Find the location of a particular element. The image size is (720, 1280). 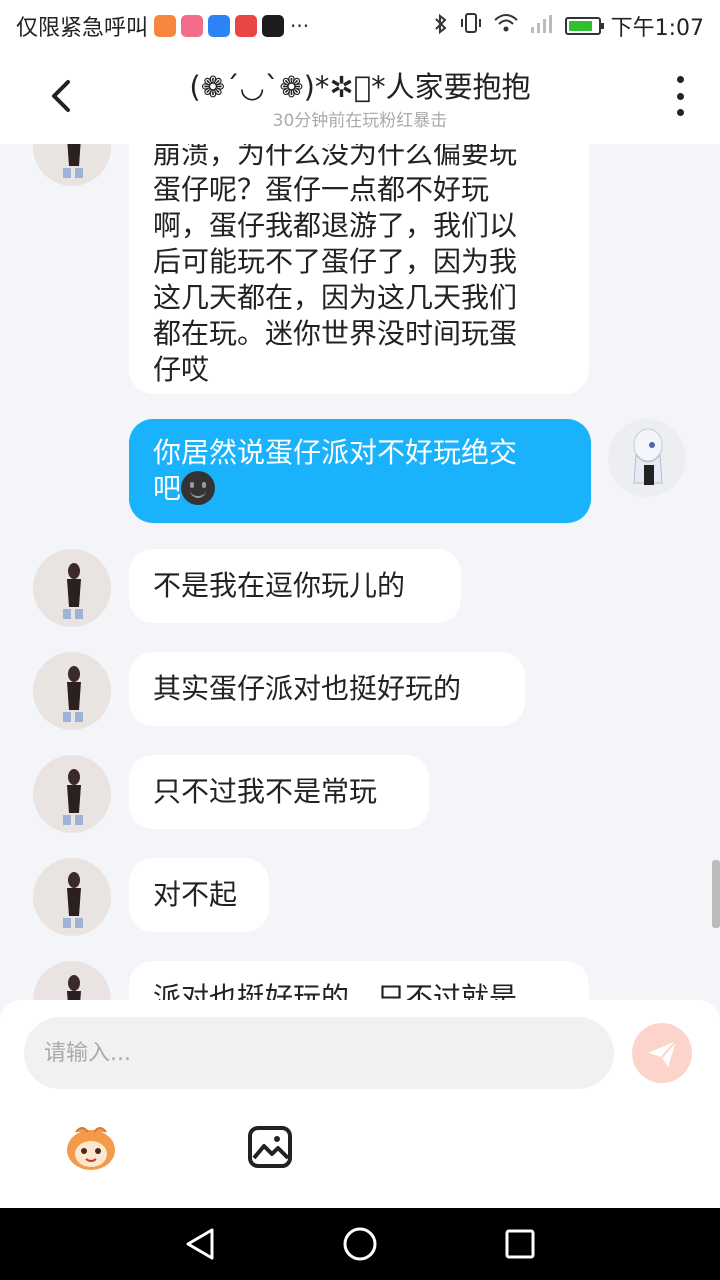

message-line: 吧 is located at coordinates (167, 488).